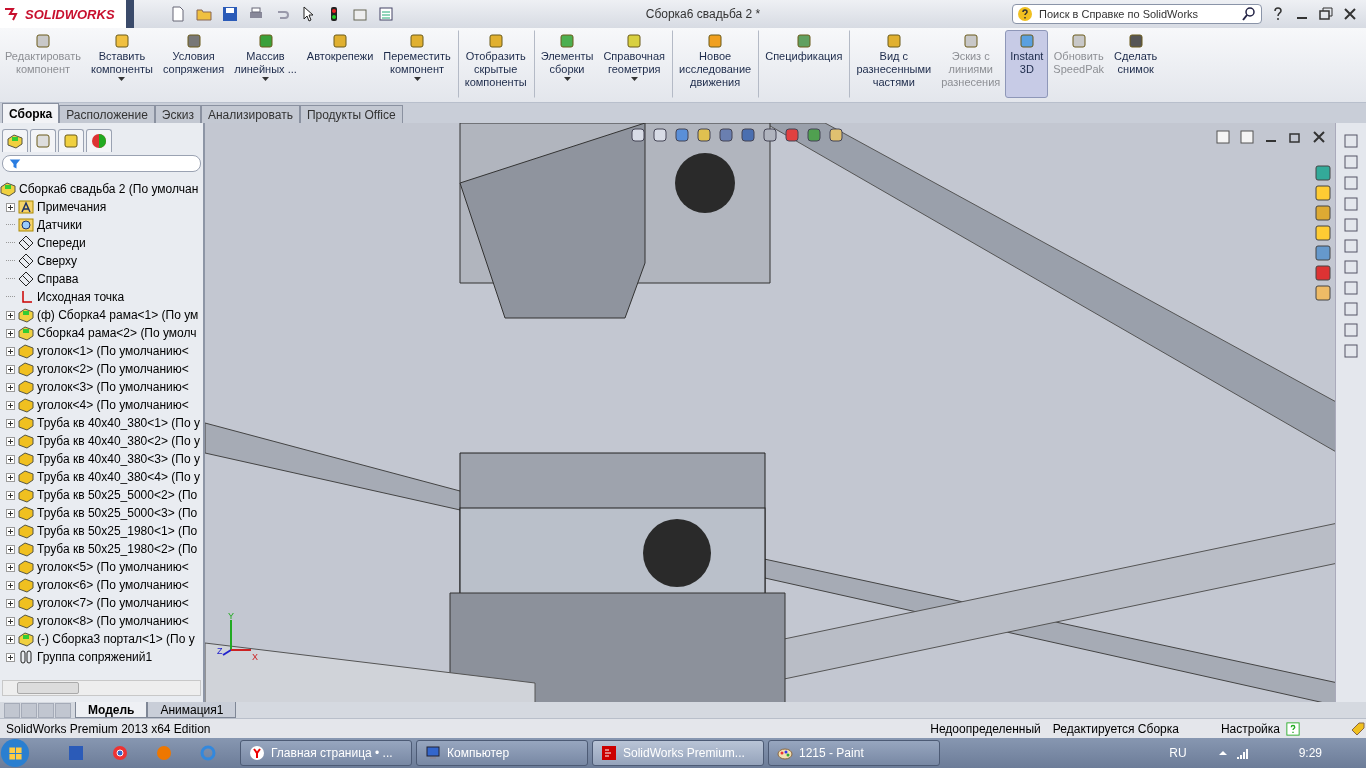 Image resolution: width=1366 pixels, height=768 pixels. I want to click on restore-icon, so click(1326, 14).